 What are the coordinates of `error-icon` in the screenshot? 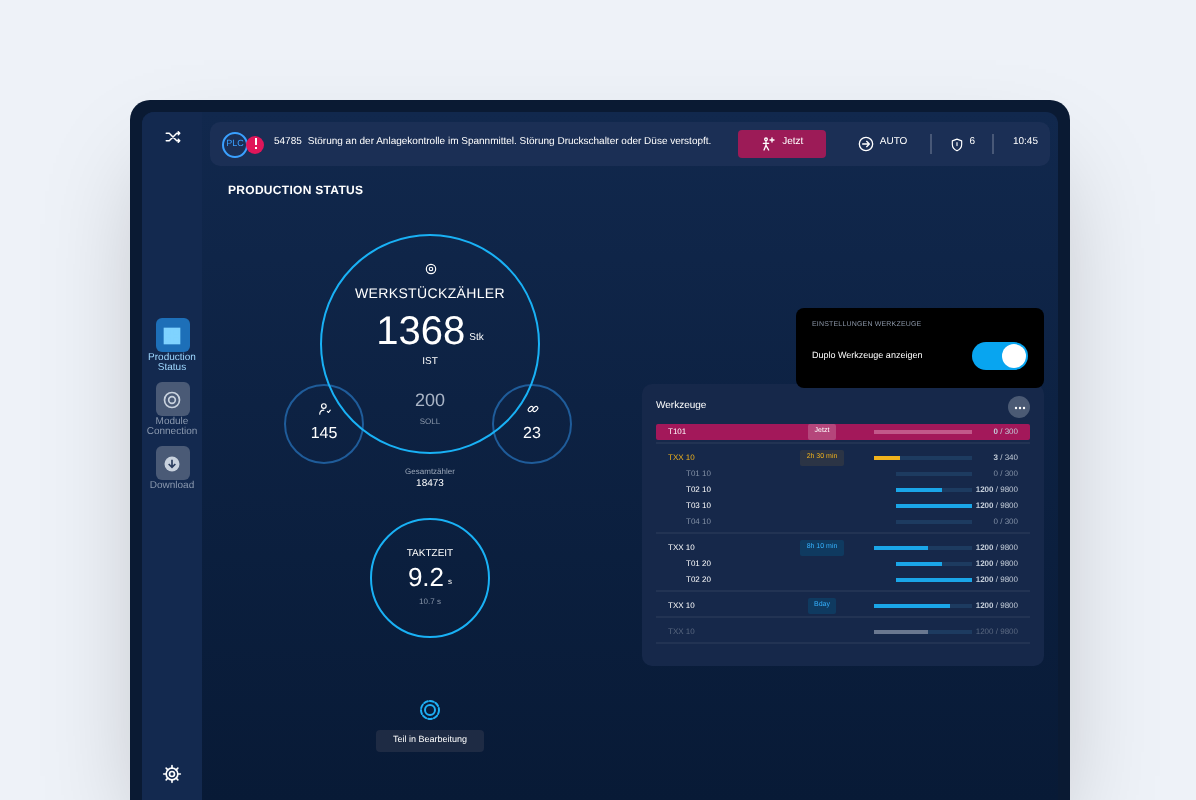 It's located at (255, 144).